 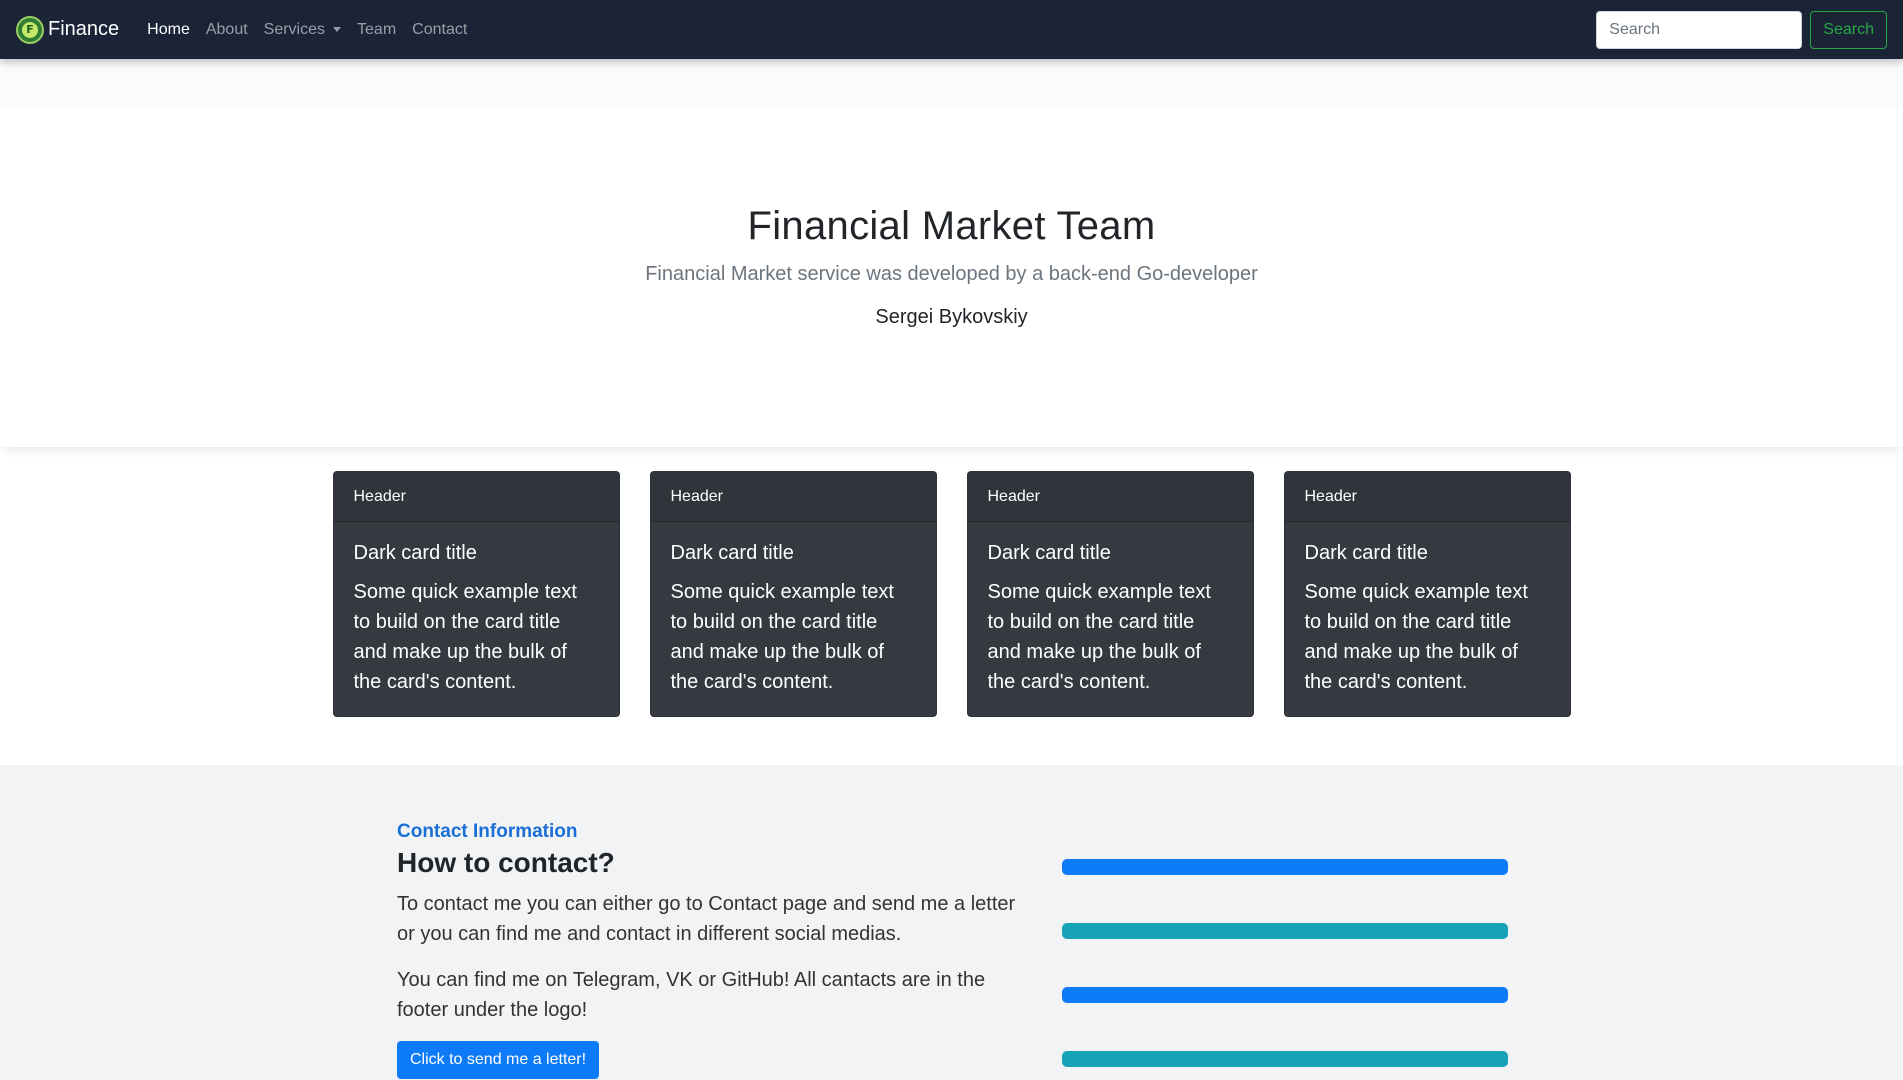 I want to click on search-input, so click(x=1699, y=29).